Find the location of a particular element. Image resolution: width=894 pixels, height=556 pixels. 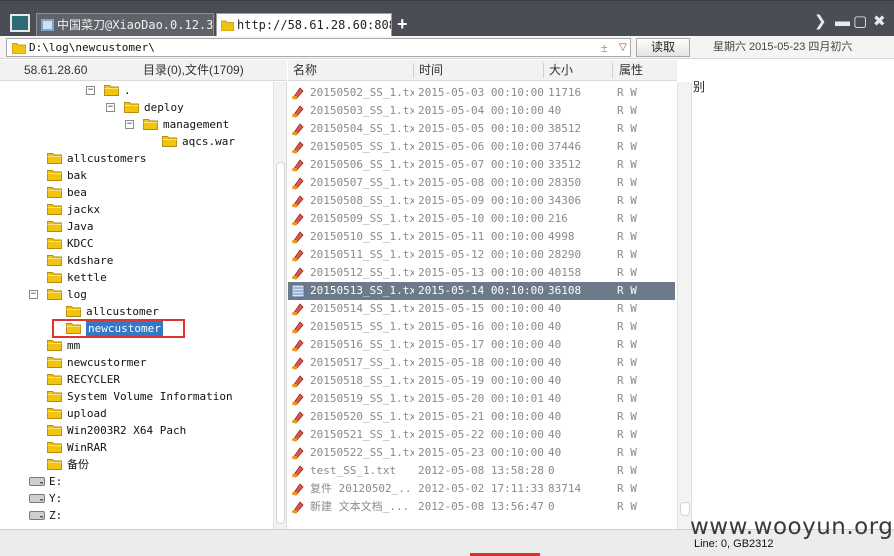

file-list-scrollbar is located at coordinates (684, 305).